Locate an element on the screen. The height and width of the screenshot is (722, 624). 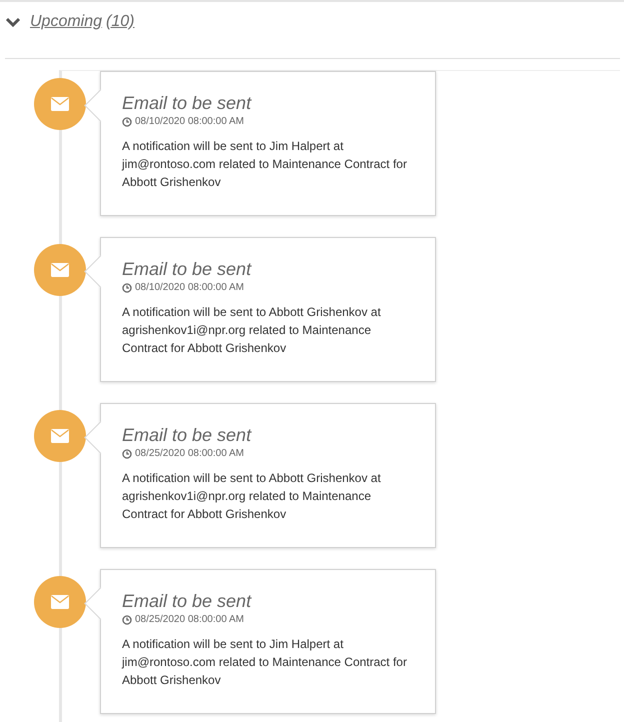
section-label: Upcoming is located at coordinates (66, 22).